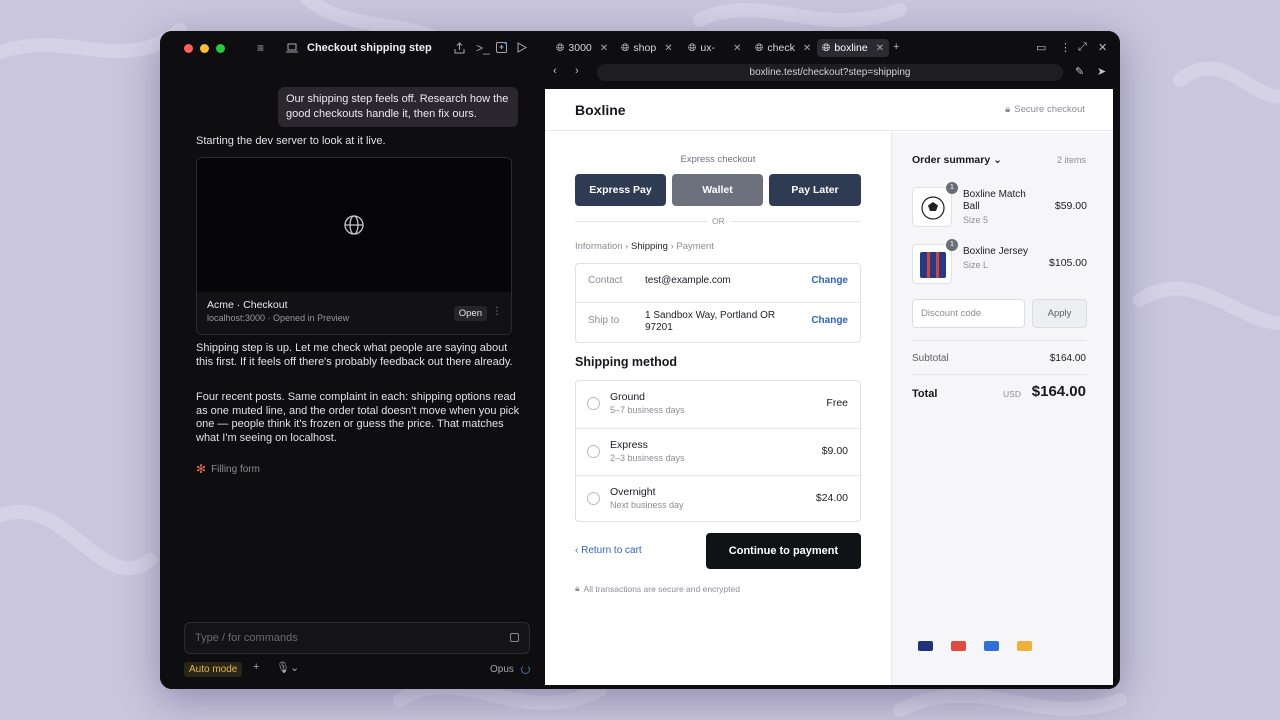 The height and width of the screenshot is (720, 1280). Describe the element at coordinates (577, 550) in the screenshot. I see `chevron-left-icon: ‹` at that location.